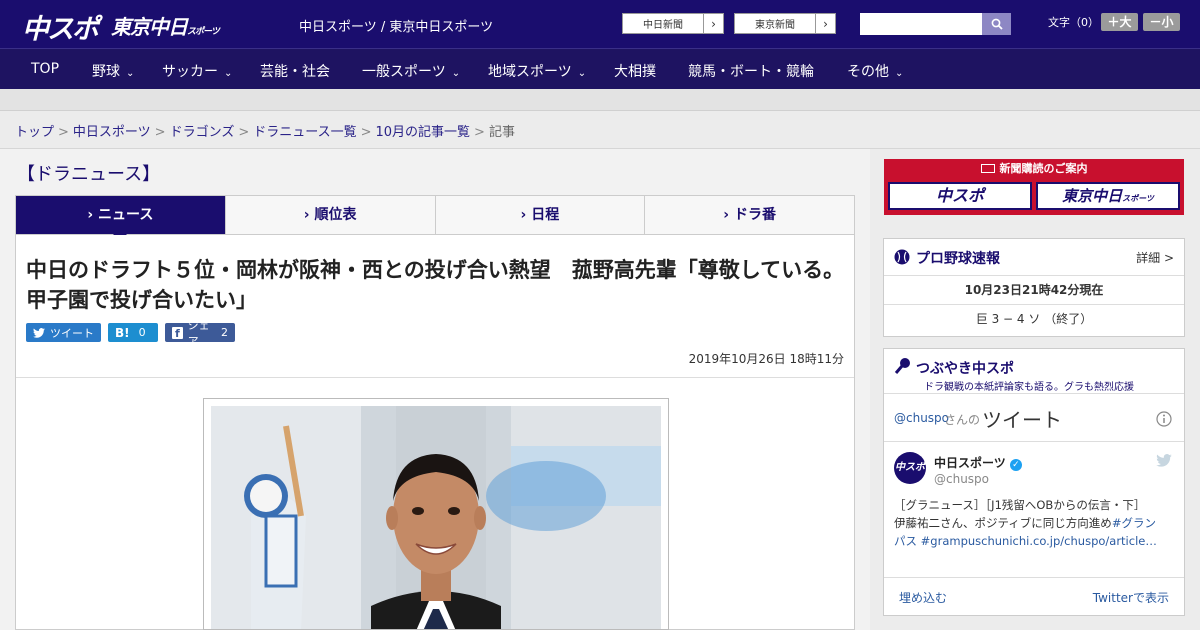 The image size is (1200, 630). Describe the element at coordinates (126, 215) in the screenshot. I see `tab-label: ニュース` at that location.